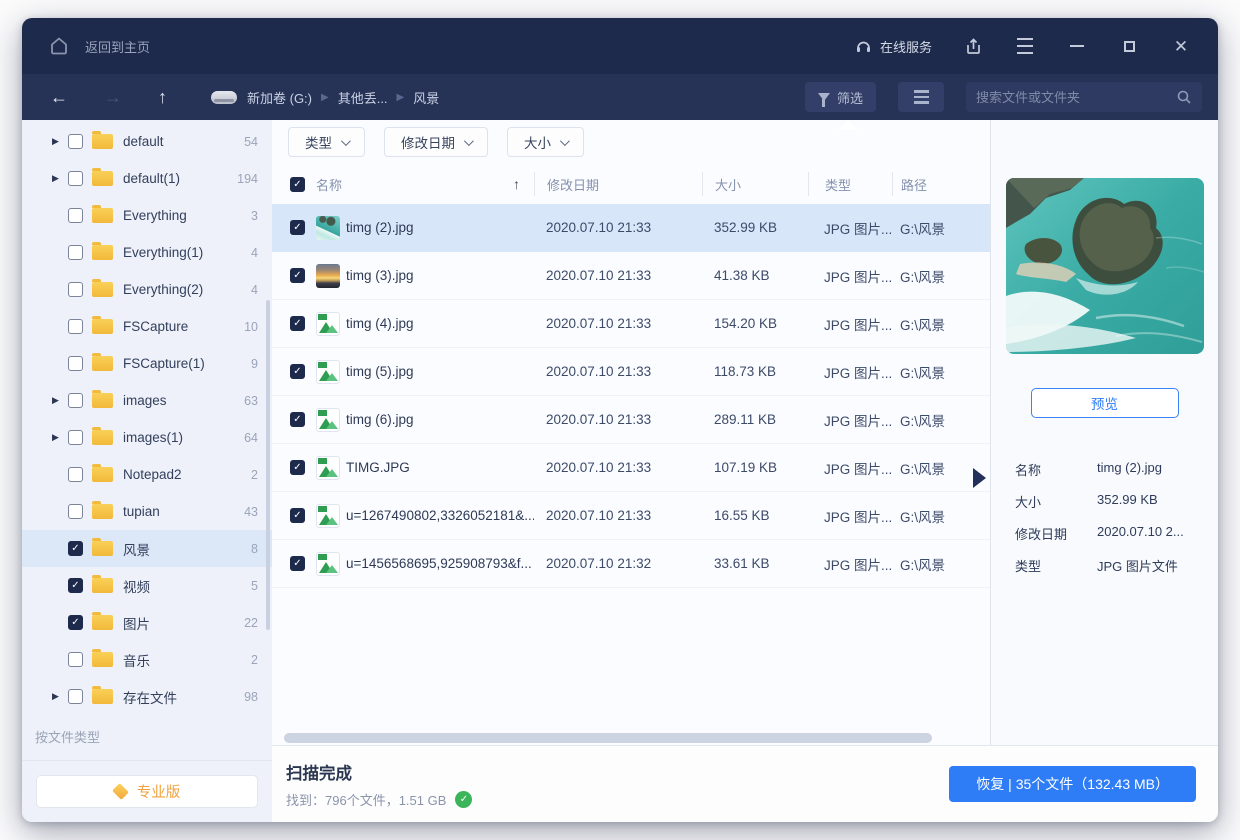 The width and height of the screenshot is (1240, 840). I want to click on home-icon, so click(59, 46).